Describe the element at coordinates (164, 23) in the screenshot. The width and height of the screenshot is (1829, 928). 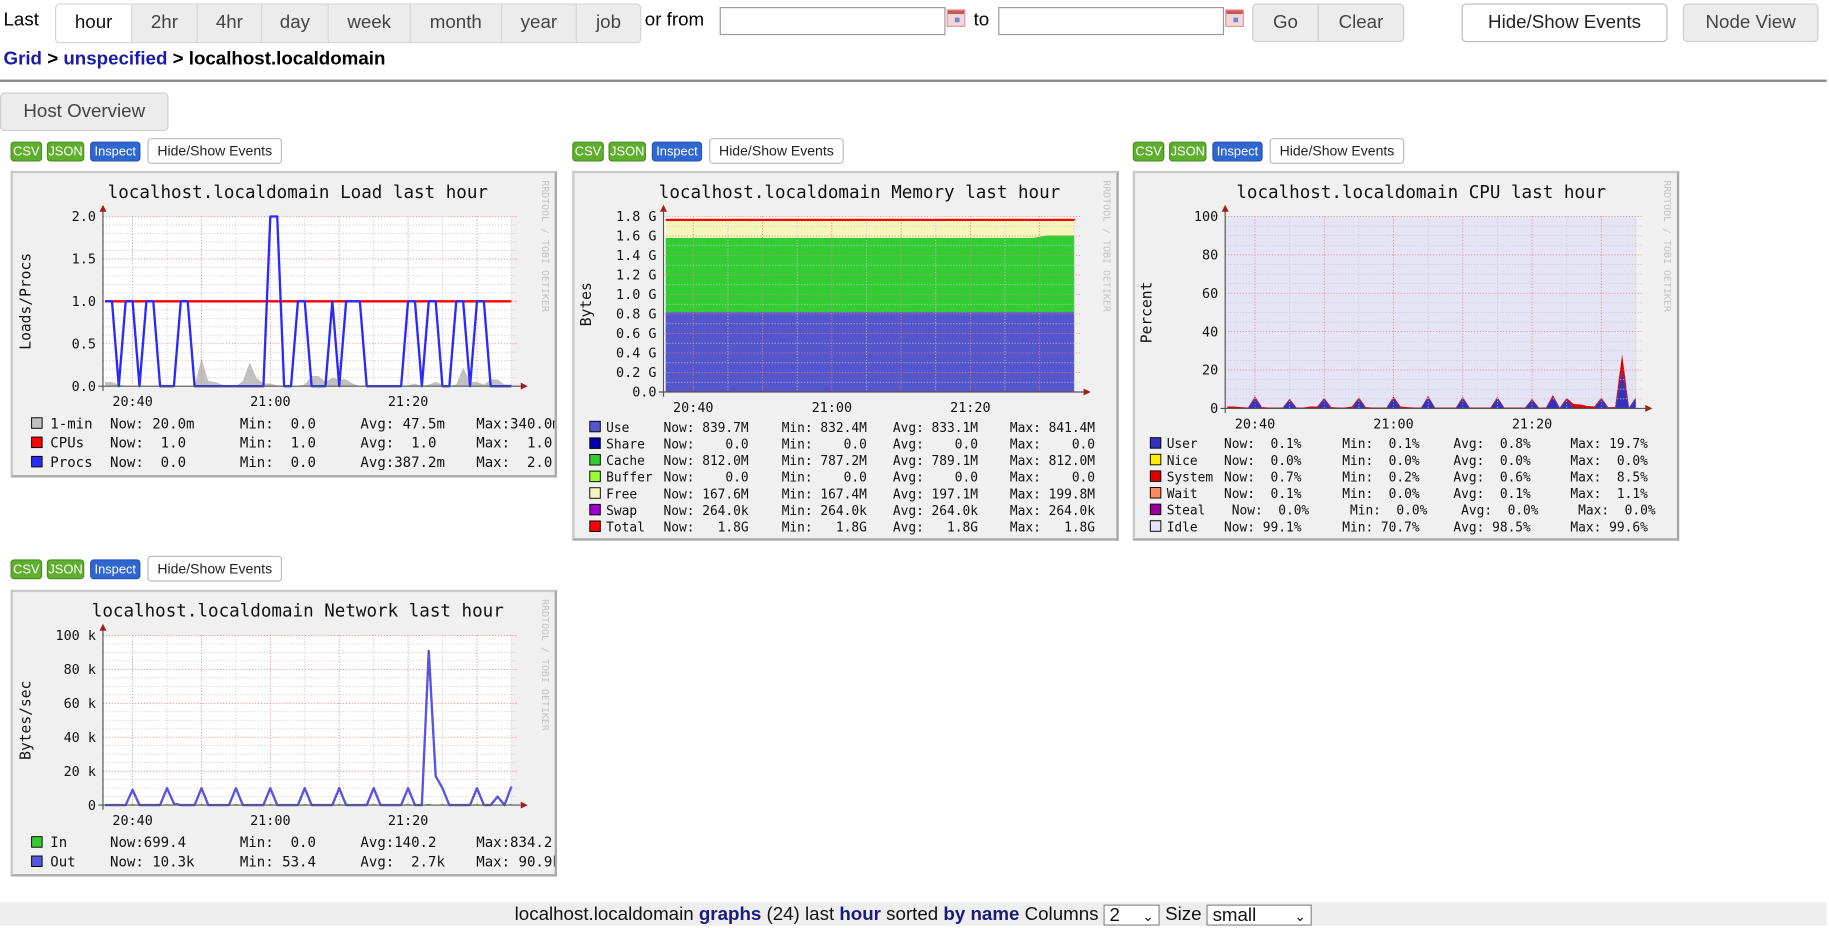
I see `range-2hr: 2hr` at that location.